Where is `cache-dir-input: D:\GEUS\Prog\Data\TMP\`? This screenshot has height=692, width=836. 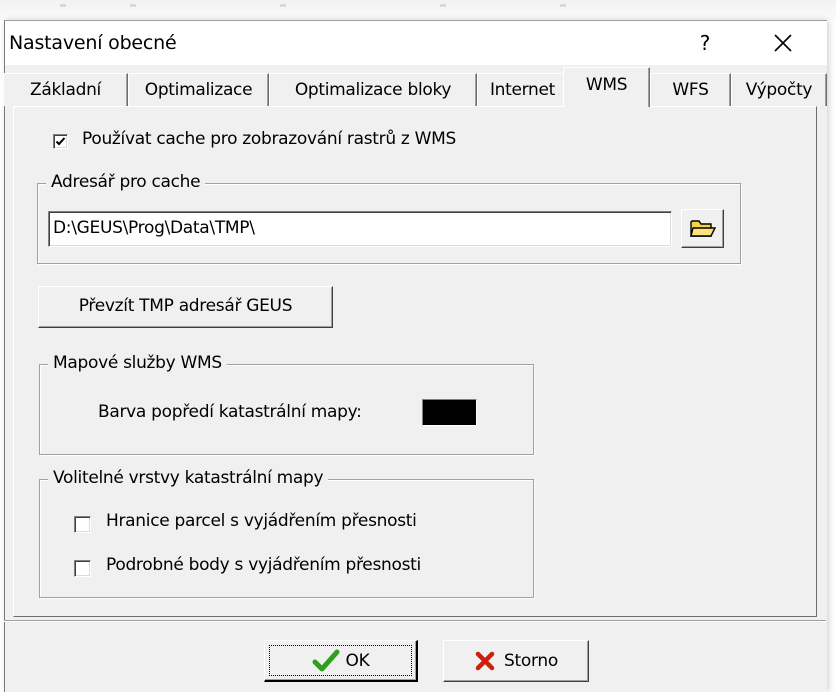 cache-dir-input: D:\GEUS\Prog\Data\TMP\ is located at coordinates (360, 229).